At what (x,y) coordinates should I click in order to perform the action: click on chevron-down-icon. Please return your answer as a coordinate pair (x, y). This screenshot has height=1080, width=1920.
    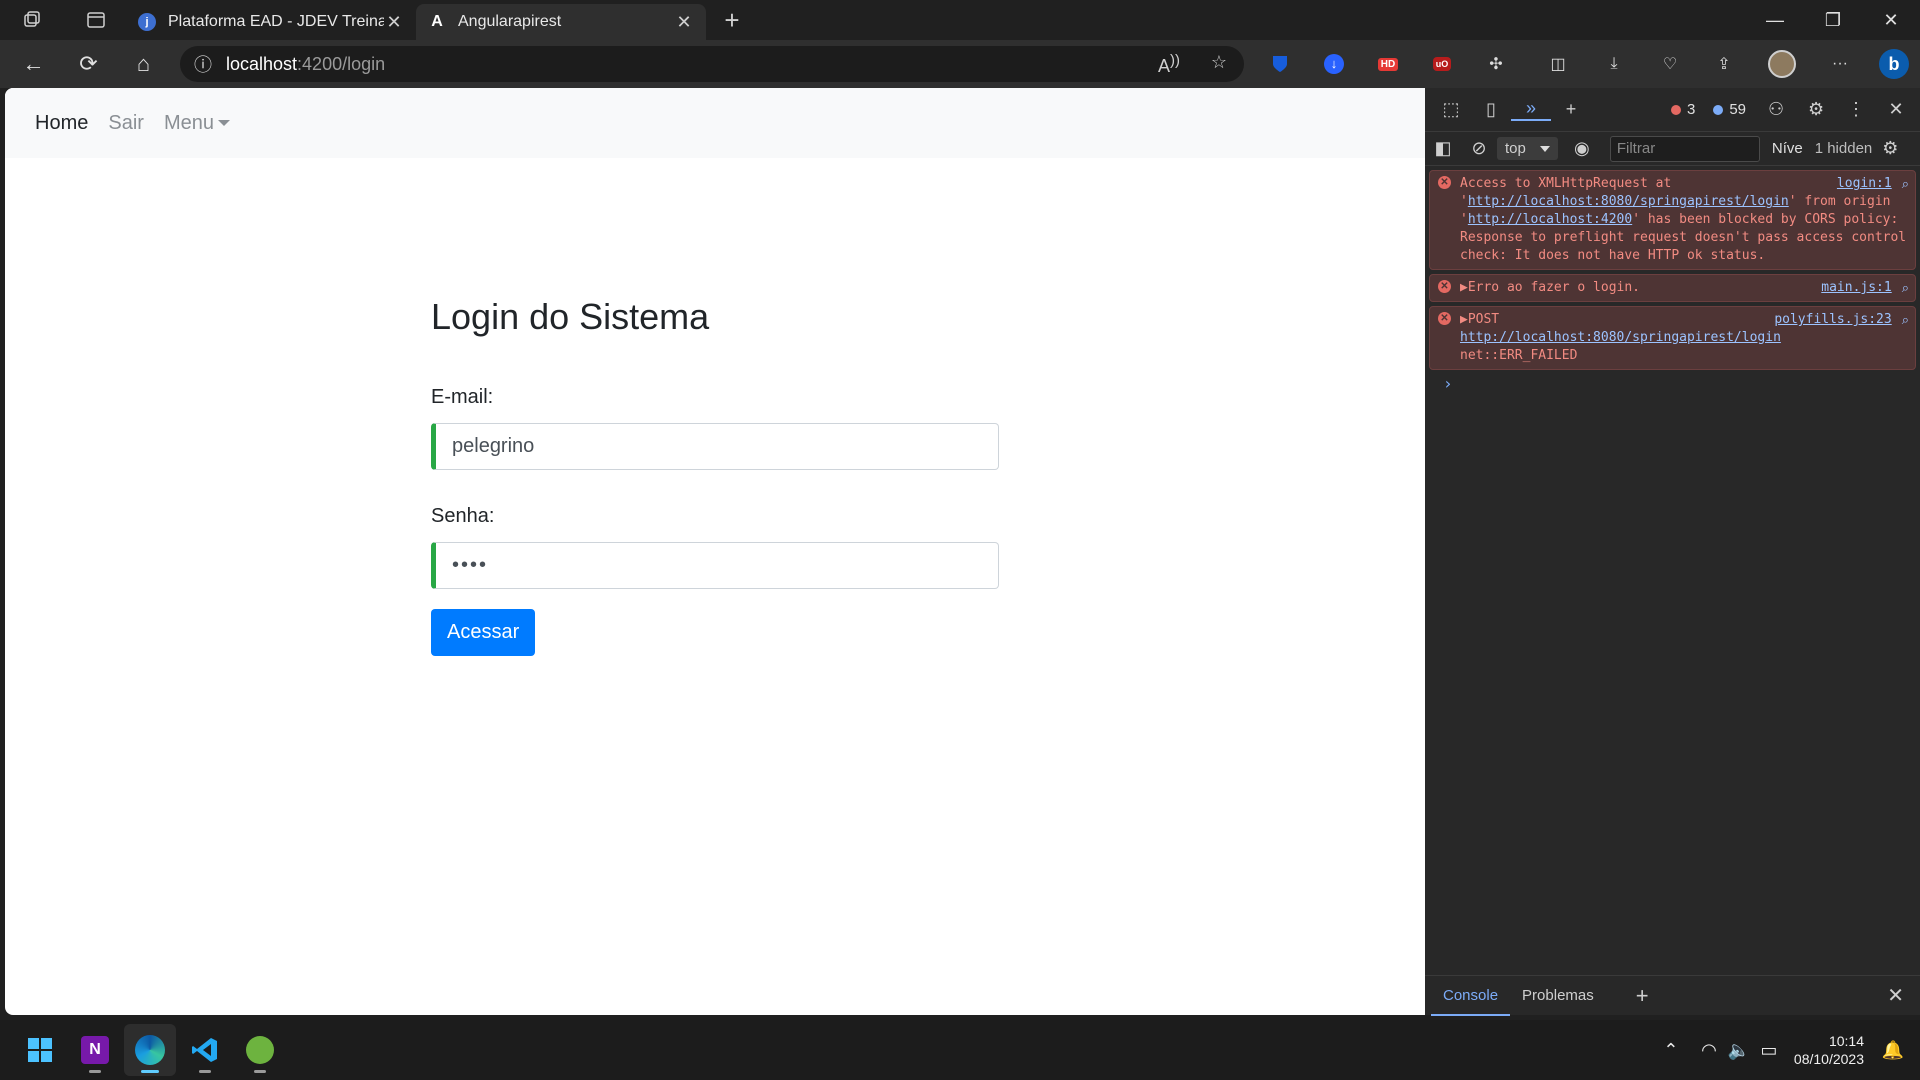
    Looking at the image, I should click on (223, 123).